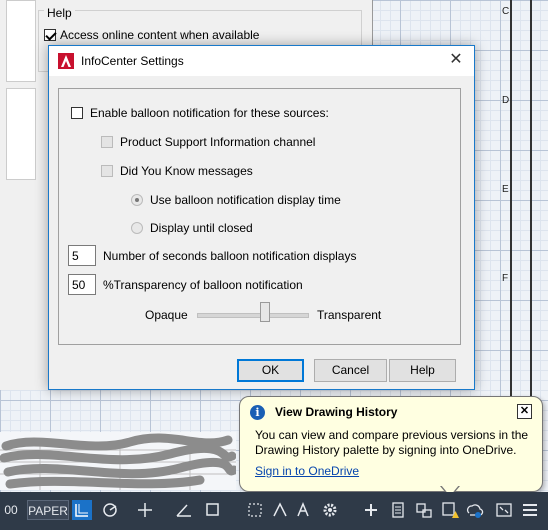 The height and width of the screenshot is (530, 548). I want to click on display-until-closed-row: Display until closed, so click(192, 228).